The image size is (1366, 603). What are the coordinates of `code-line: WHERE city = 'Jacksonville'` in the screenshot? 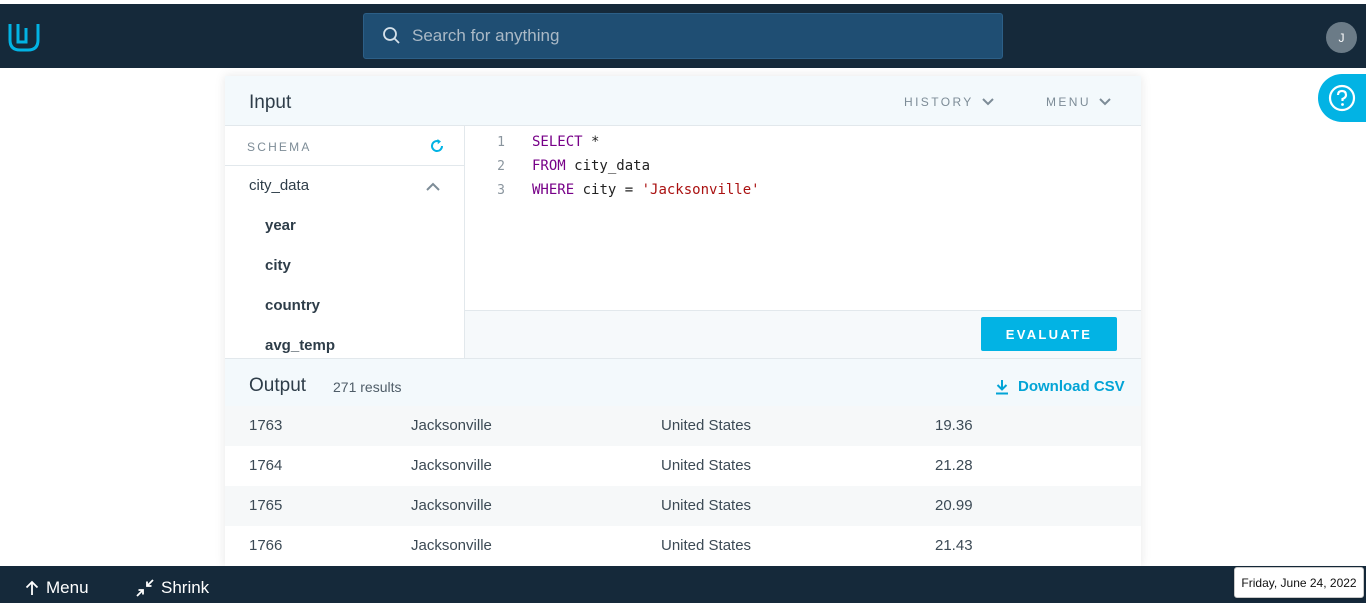 It's located at (646, 190).